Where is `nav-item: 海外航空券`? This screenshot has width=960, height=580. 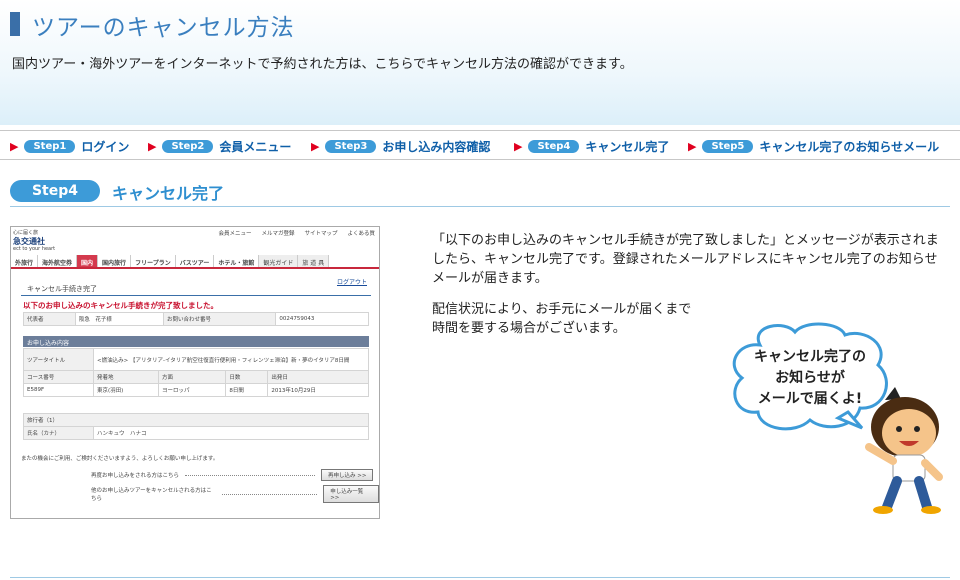 nav-item: 海外航空券 is located at coordinates (58, 261).